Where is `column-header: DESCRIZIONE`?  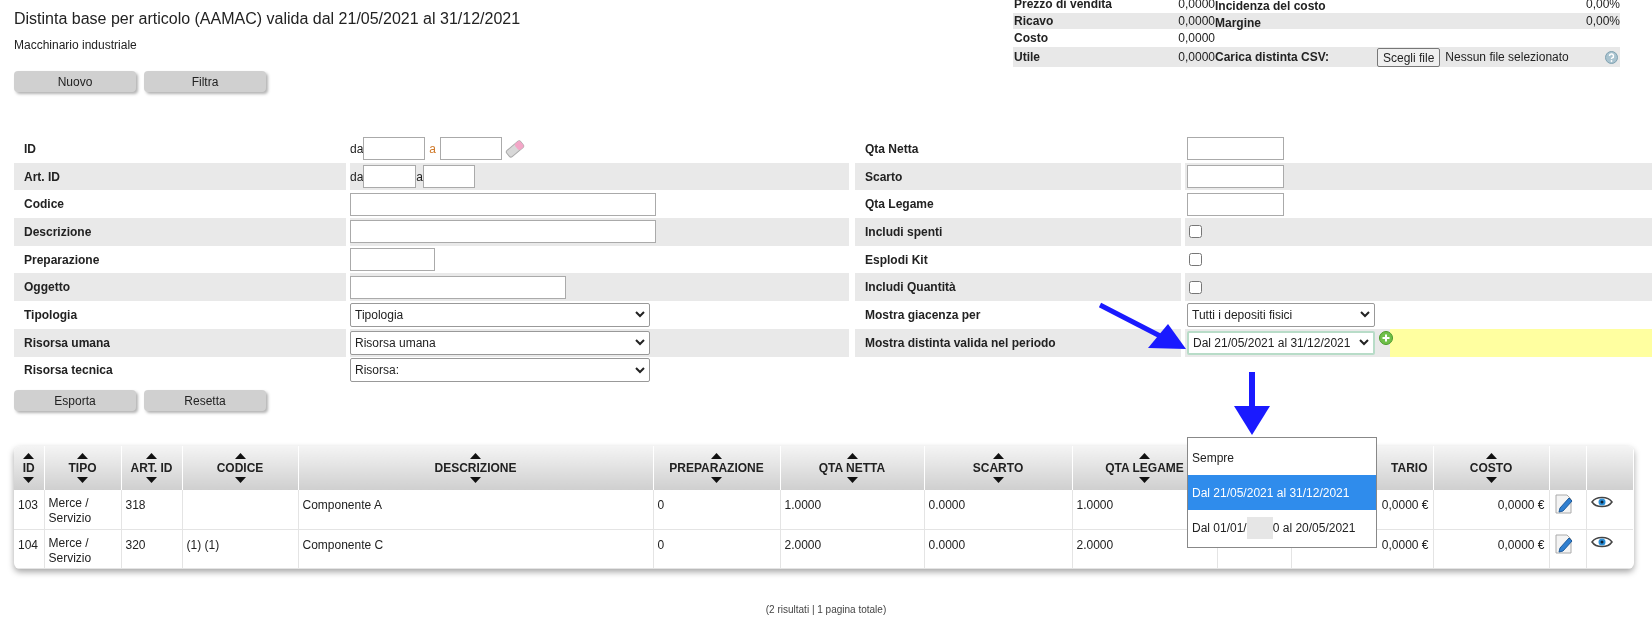
column-header: DESCRIZIONE is located at coordinates (475, 468).